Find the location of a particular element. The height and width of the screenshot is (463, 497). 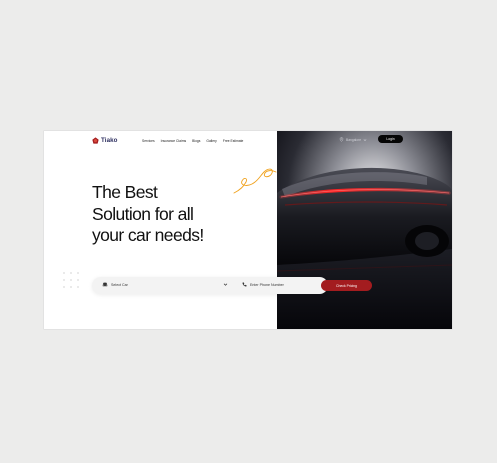

phone-field is located at coordinates (271, 284).